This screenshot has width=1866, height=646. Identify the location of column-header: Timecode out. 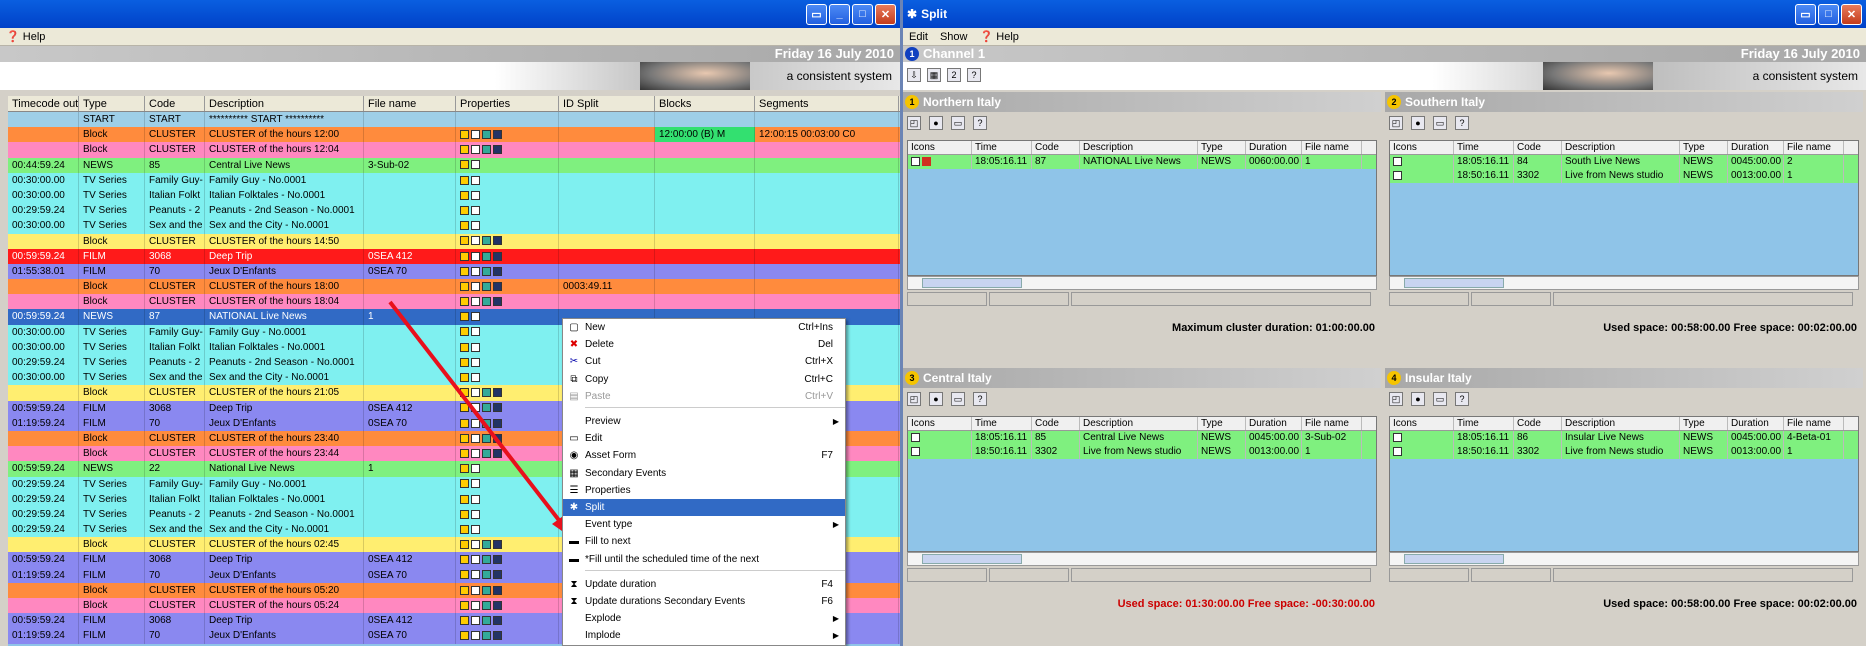
(43, 103).